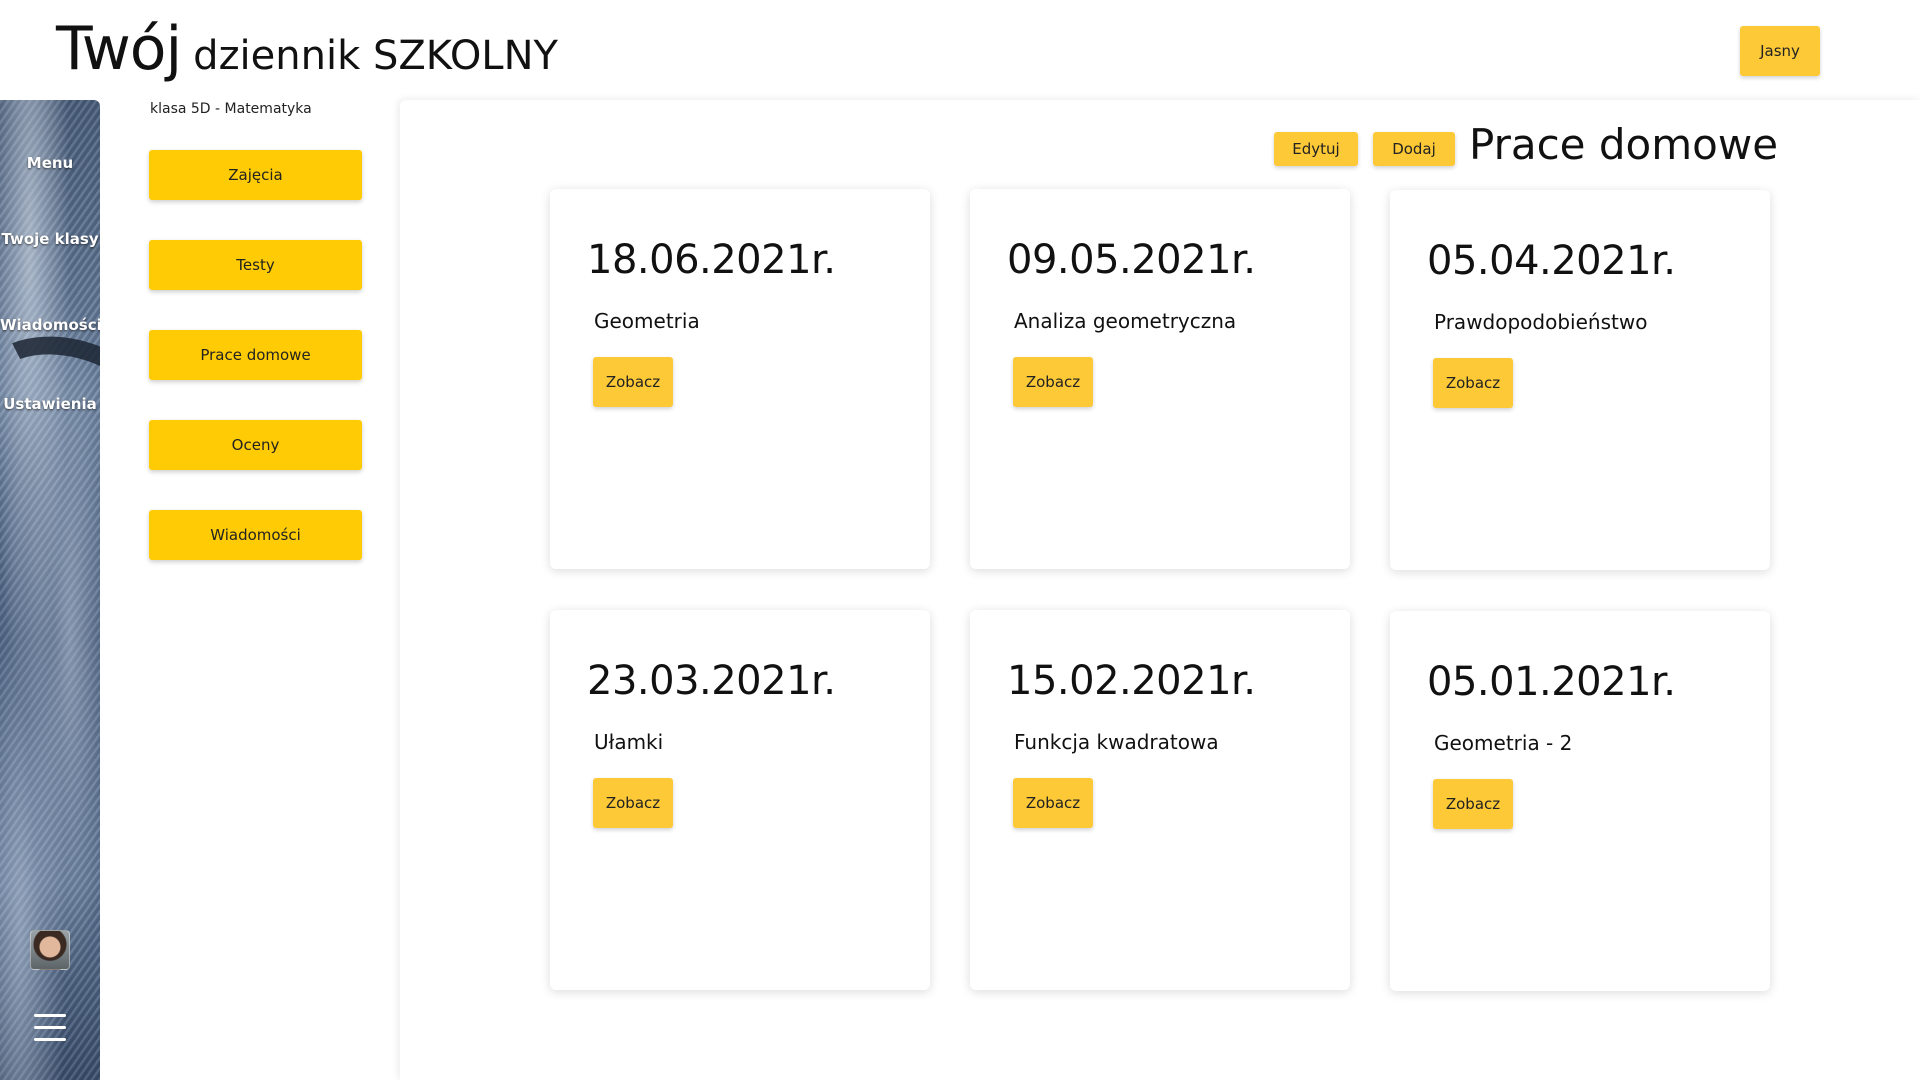  What do you see at coordinates (1160, 379) in the screenshot?
I see `homework-card: 09.05.2021r. Analiza geometryczna Zobacz` at bounding box center [1160, 379].